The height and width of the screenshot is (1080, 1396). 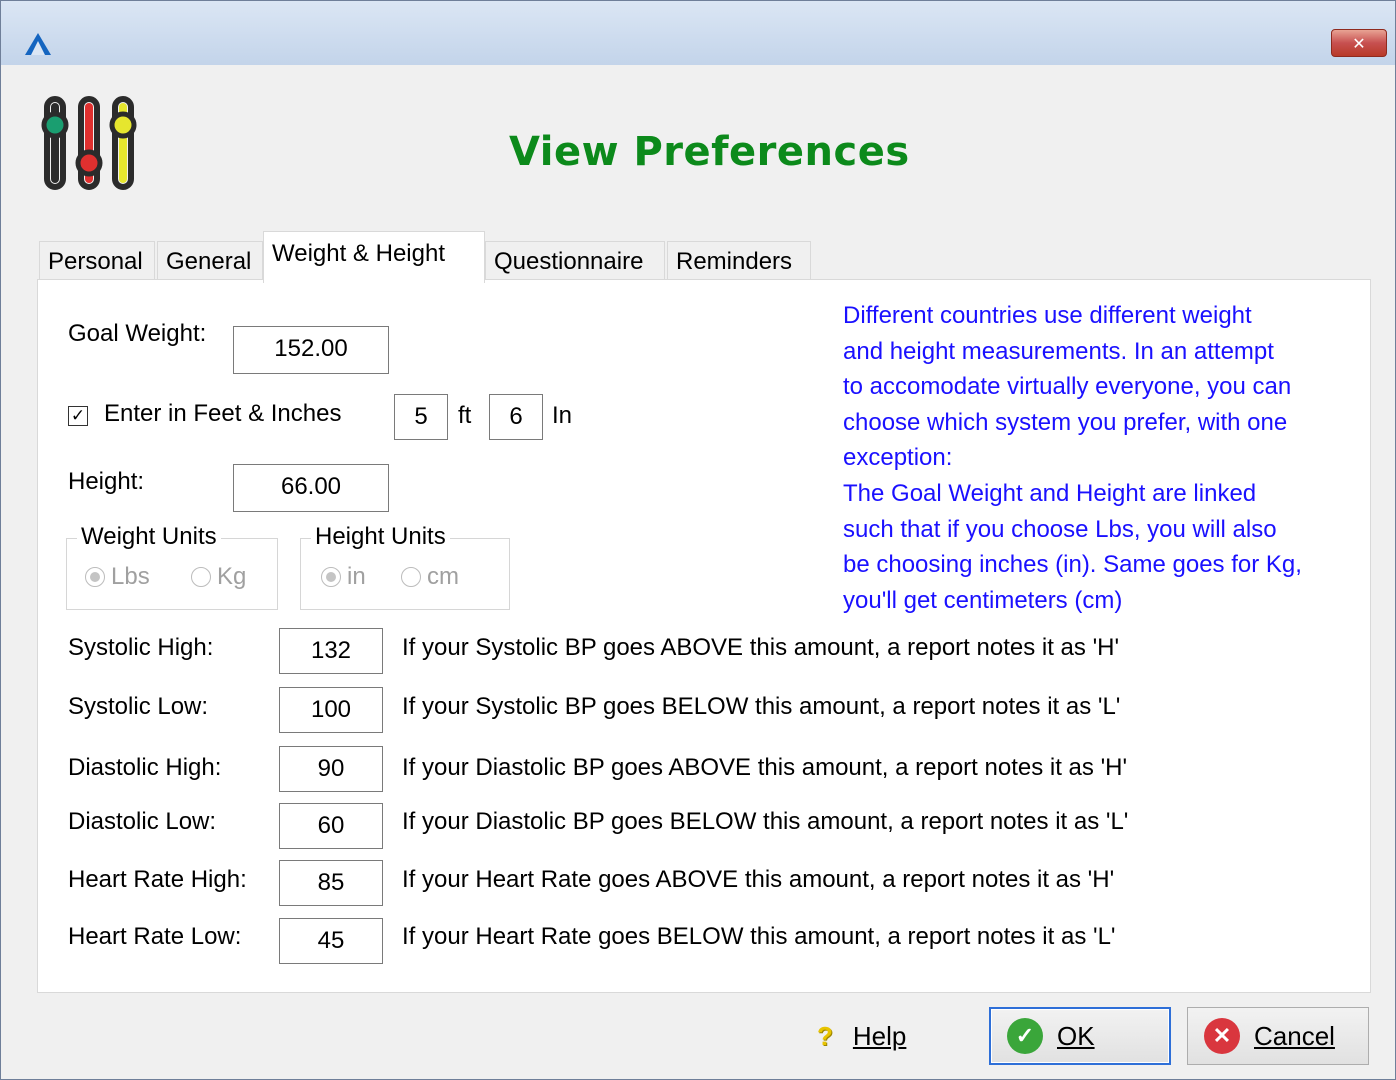 I want to click on app-logo-icon, so click(x=38, y=44).